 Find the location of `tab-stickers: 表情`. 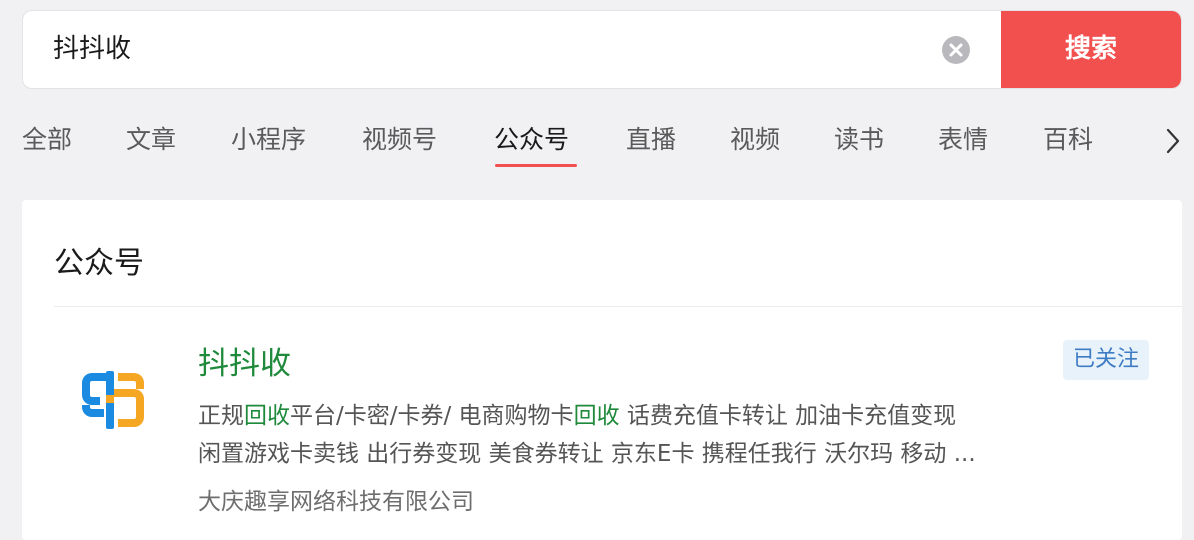

tab-stickers: 表情 is located at coordinates (963, 138).